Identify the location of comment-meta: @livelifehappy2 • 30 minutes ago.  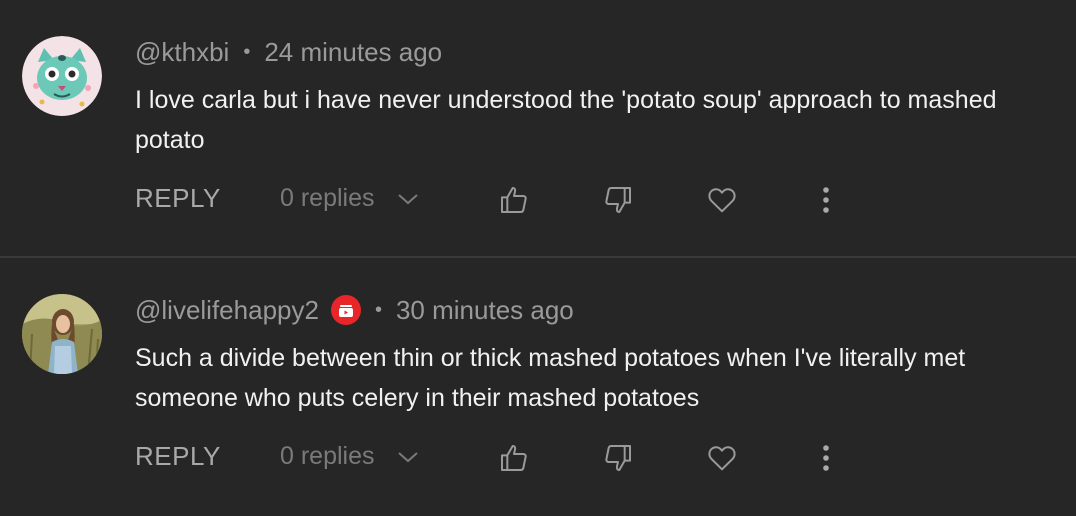
(354, 310).